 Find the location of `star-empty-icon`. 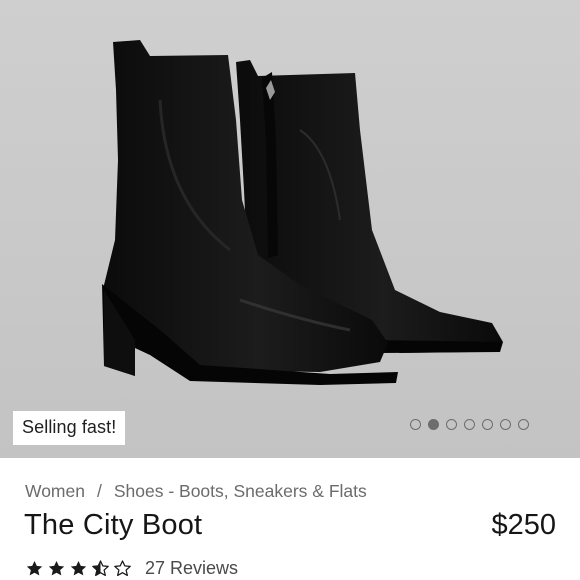

star-empty-icon is located at coordinates (122, 568).